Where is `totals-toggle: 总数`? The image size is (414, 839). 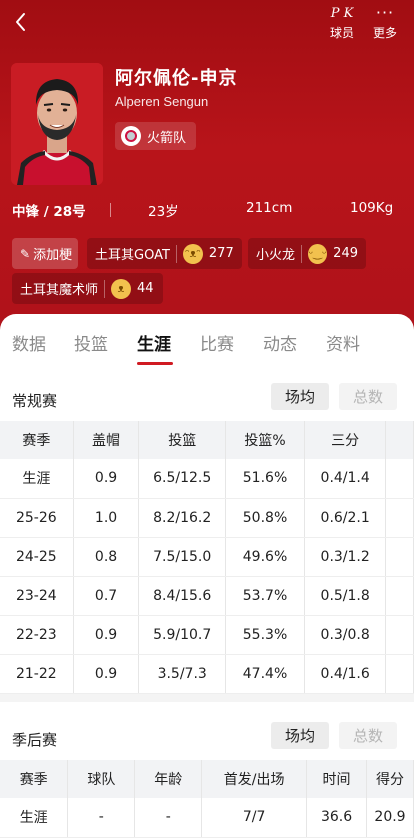
totals-toggle: 总数 is located at coordinates (368, 396).